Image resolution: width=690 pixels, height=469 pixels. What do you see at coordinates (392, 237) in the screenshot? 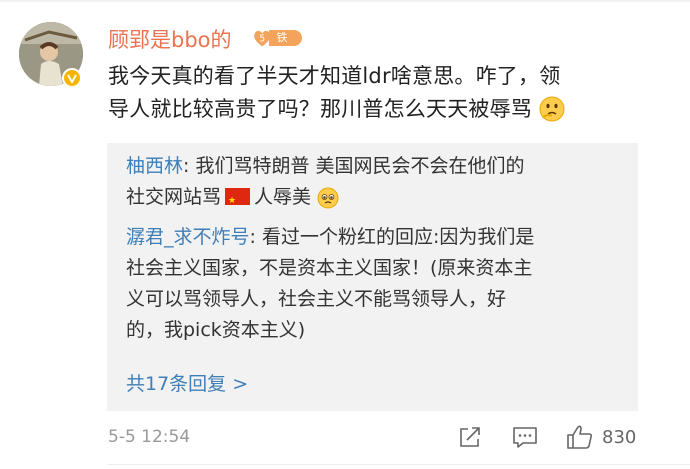
I see `reply-text: : 看过一个粉红的回应:因为我们是` at bounding box center [392, 237].